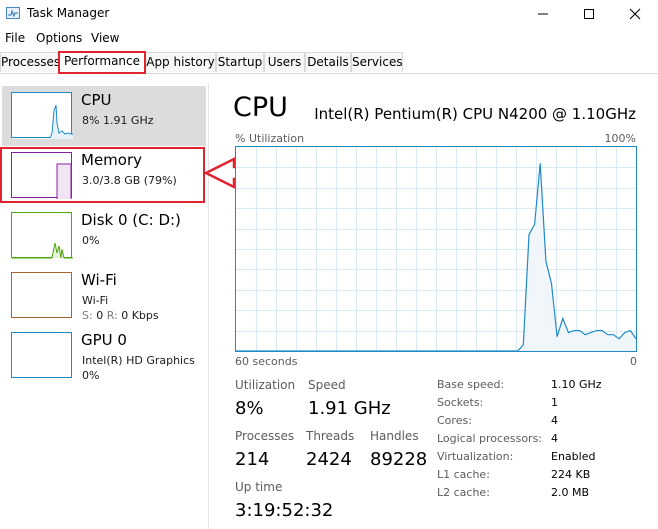  Describe the element at coordinates (463, 474) in the screenshot. I see `spec-label: L1 cache:` at that location.